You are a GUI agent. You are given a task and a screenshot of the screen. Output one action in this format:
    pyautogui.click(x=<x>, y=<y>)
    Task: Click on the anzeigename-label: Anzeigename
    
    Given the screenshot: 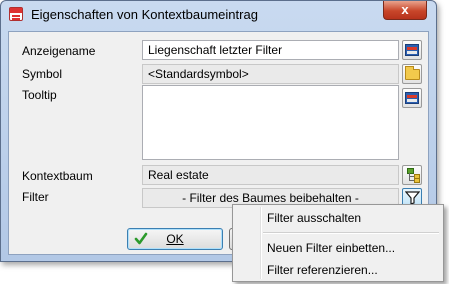 What is the action you would take?
    pyautogui.click(x=59, y=51)
    